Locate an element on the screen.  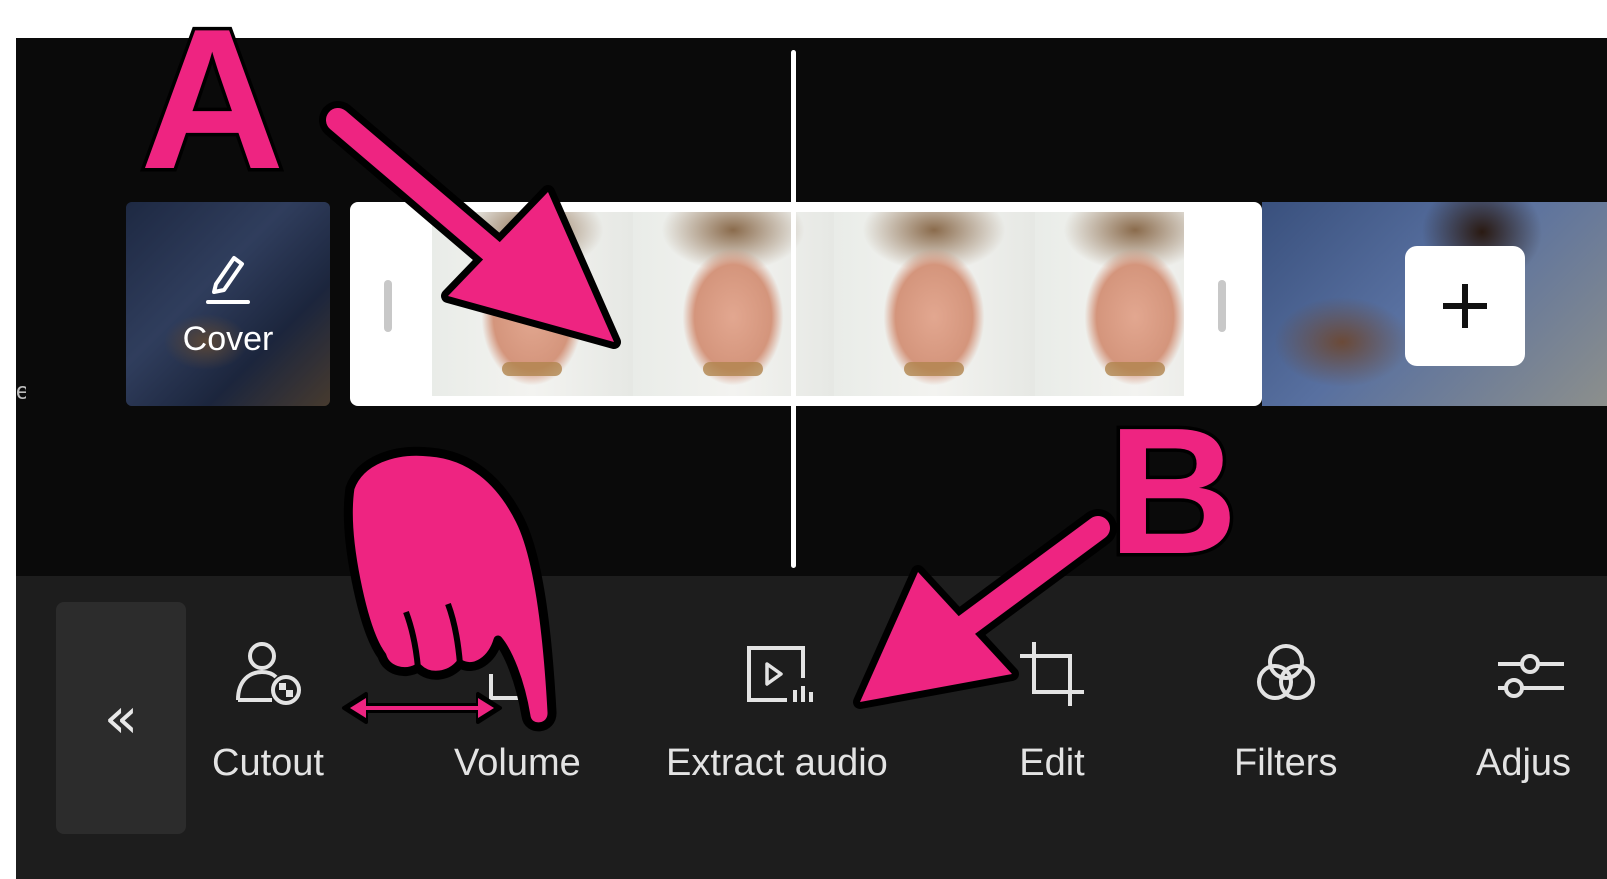
clip-frames is located at coordinates (808, 304).